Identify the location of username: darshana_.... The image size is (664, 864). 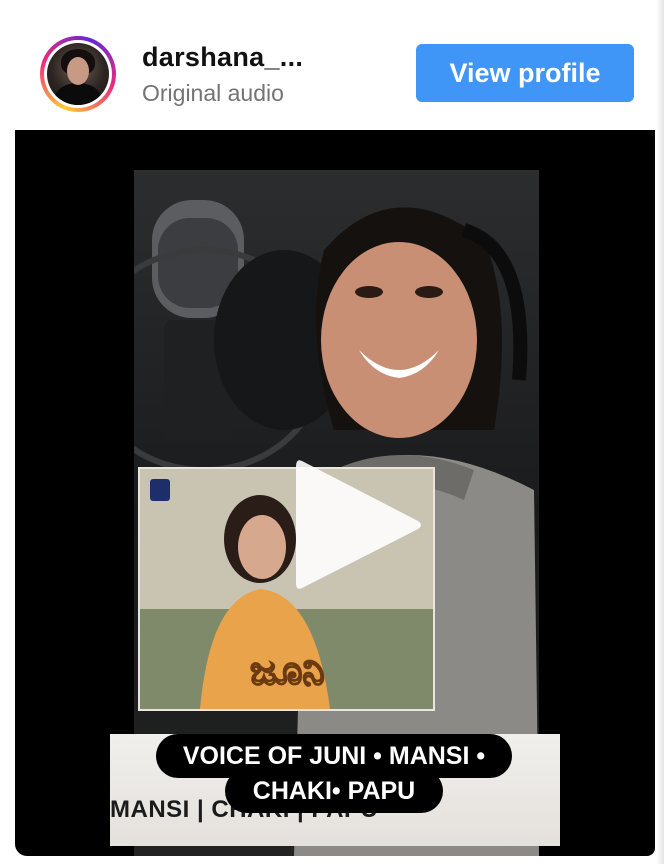
(222, 57).